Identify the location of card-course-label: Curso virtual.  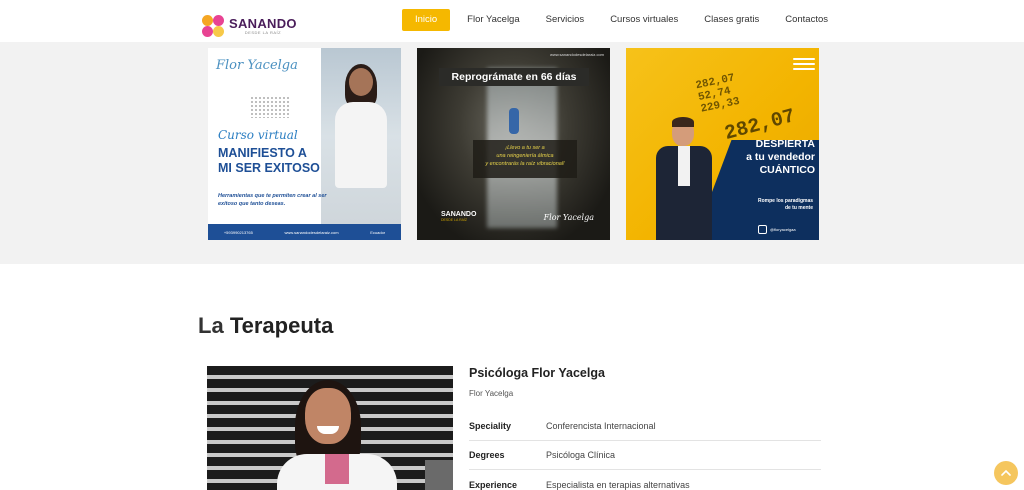
(258, 135).